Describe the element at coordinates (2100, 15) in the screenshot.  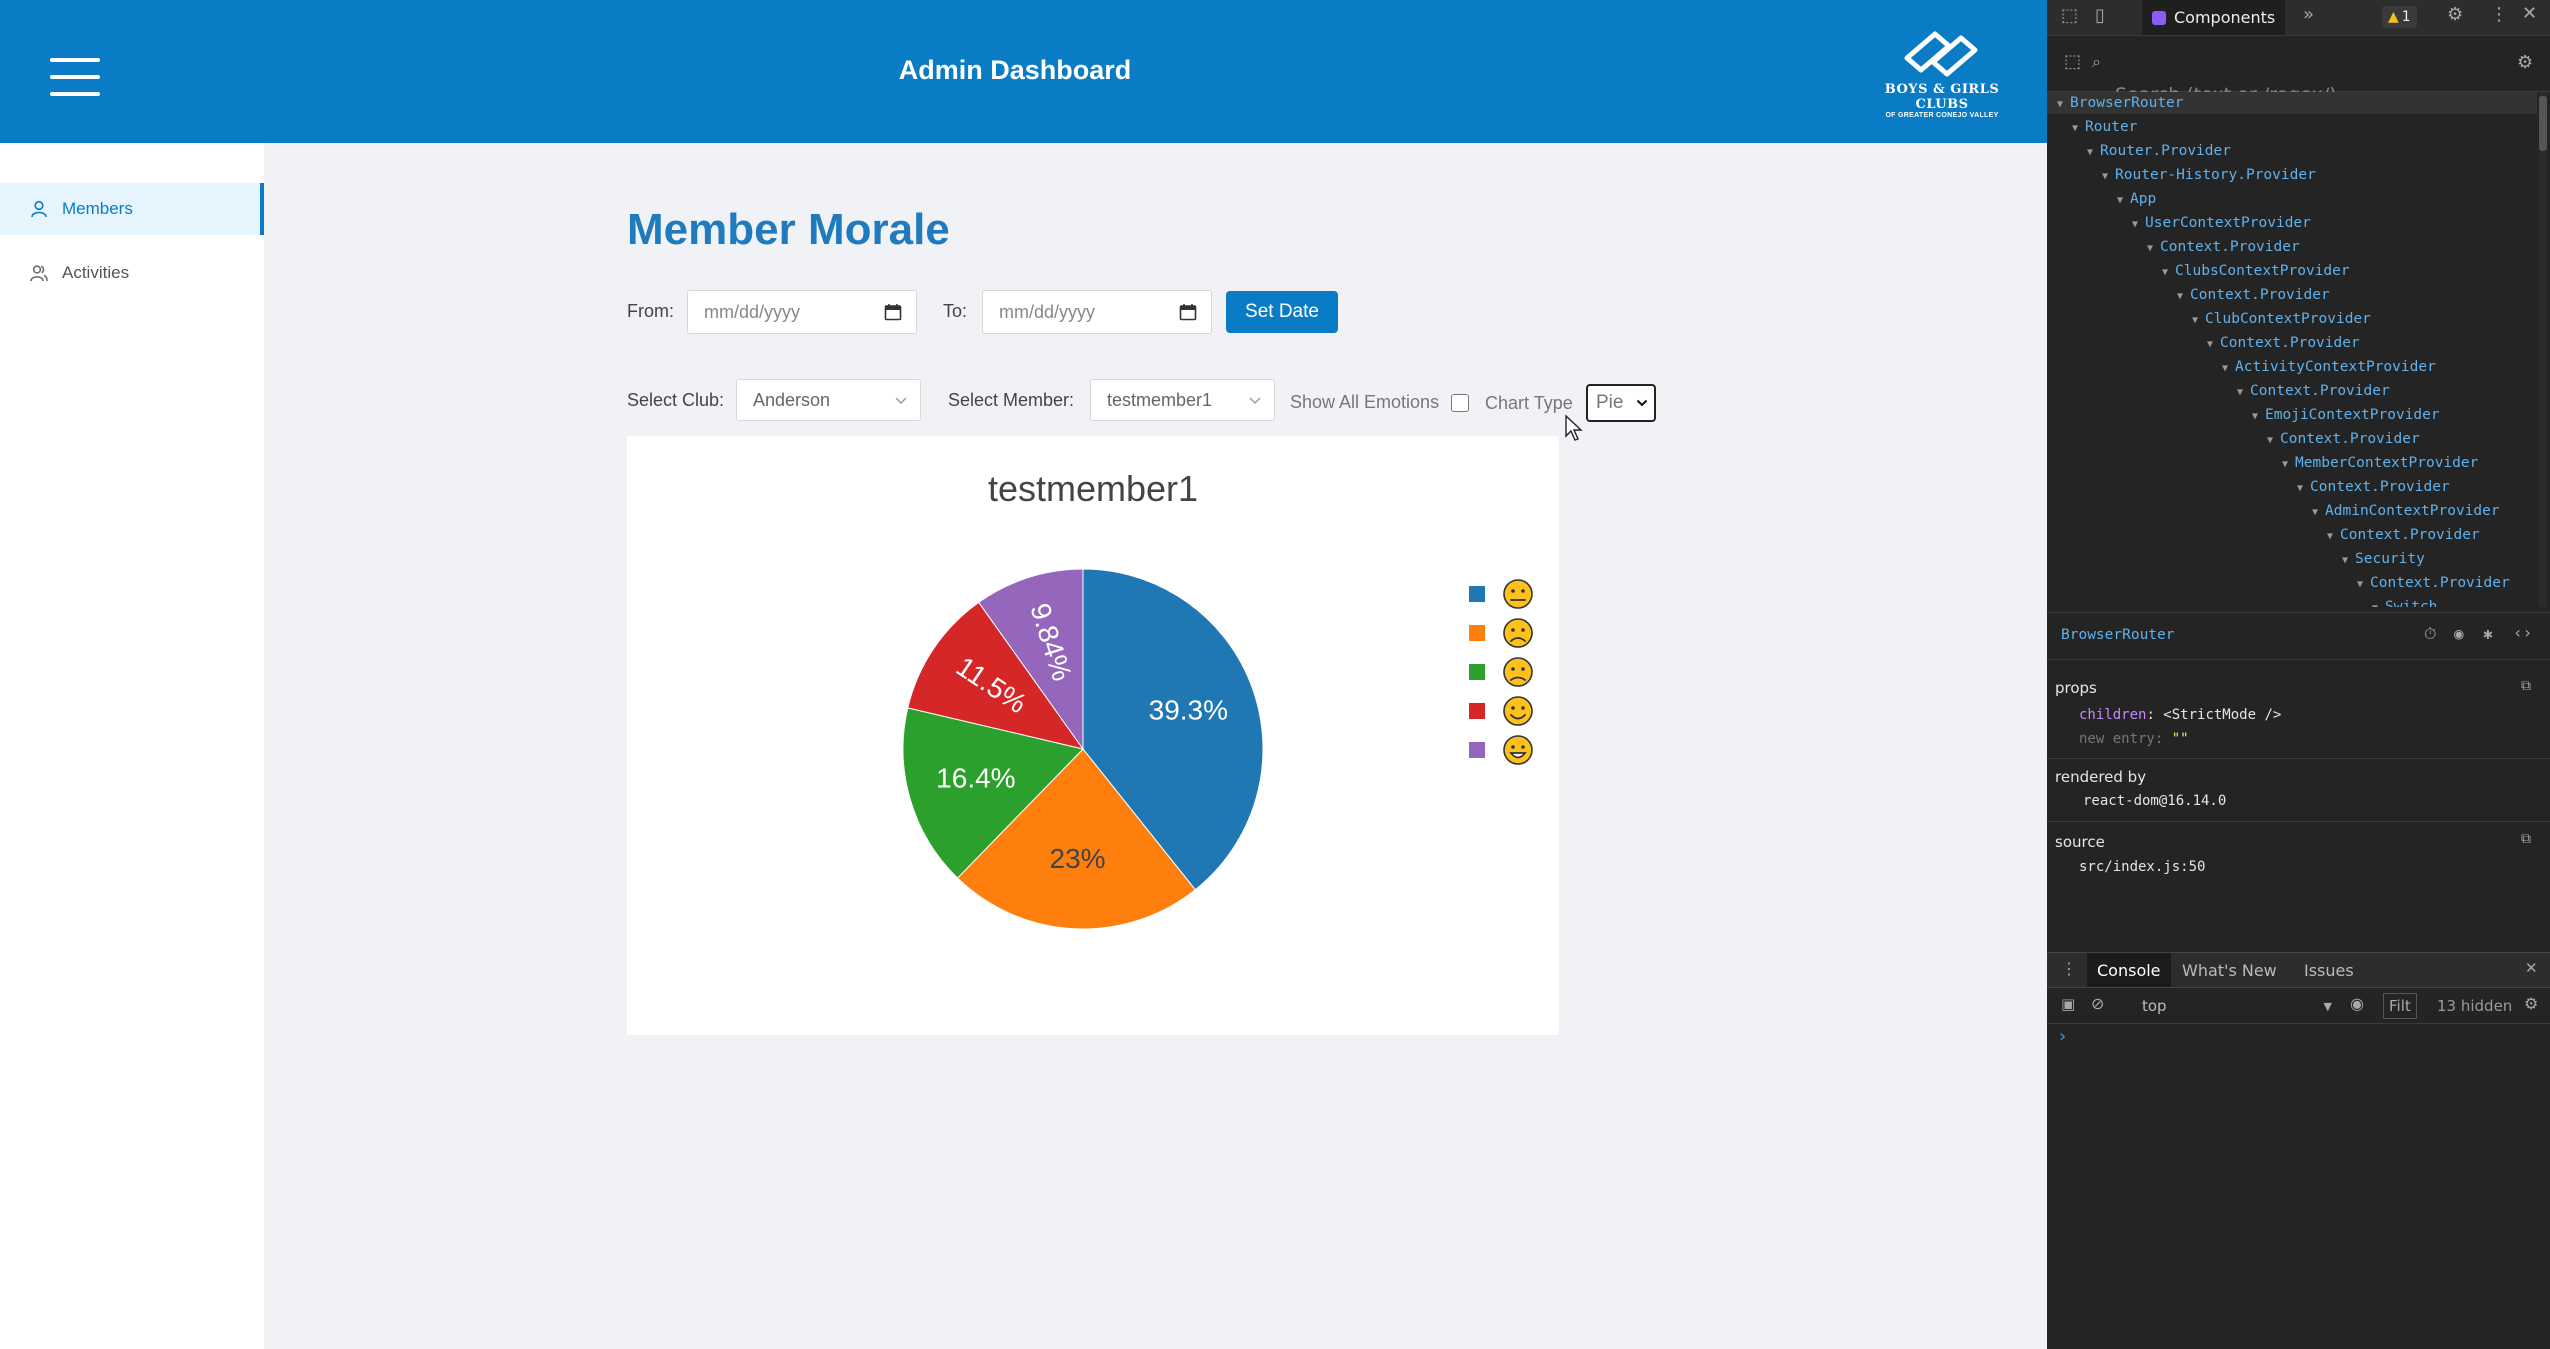
I see `device-toggle-icon: ▯` at that location.